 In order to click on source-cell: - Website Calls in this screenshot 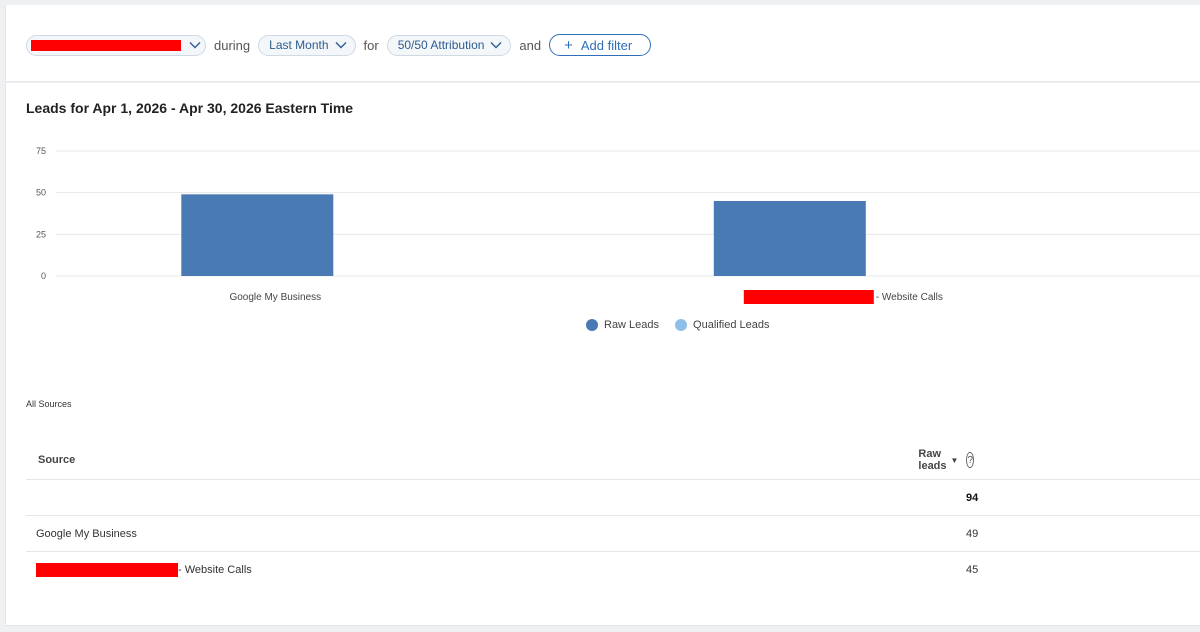, I will do `click(496, 570)`.